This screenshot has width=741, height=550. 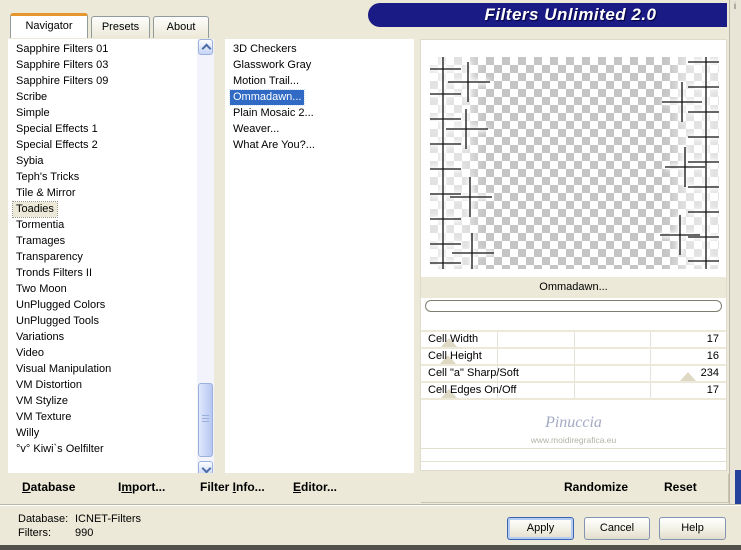 I want to click on category-item-label: Scribe, so click(x=32, y=97).